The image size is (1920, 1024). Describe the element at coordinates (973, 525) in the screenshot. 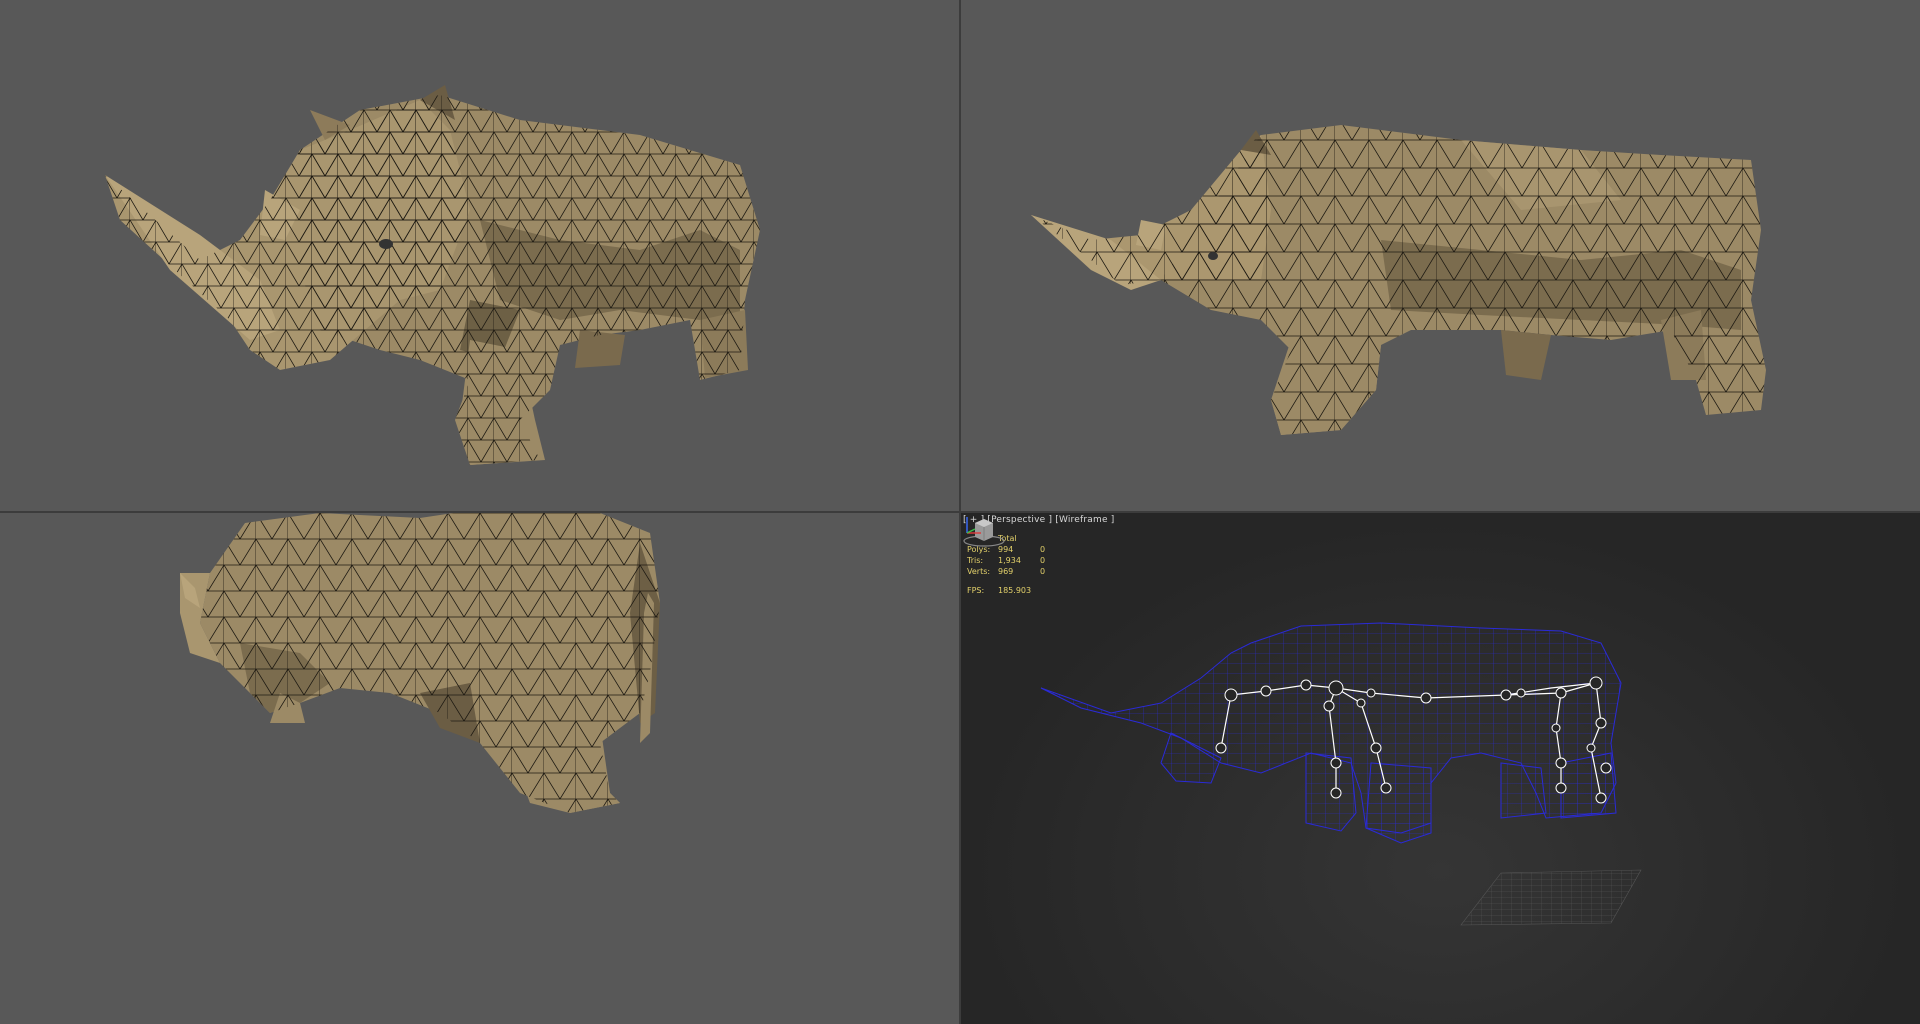

I see `axis-tripod-icon` at that location.